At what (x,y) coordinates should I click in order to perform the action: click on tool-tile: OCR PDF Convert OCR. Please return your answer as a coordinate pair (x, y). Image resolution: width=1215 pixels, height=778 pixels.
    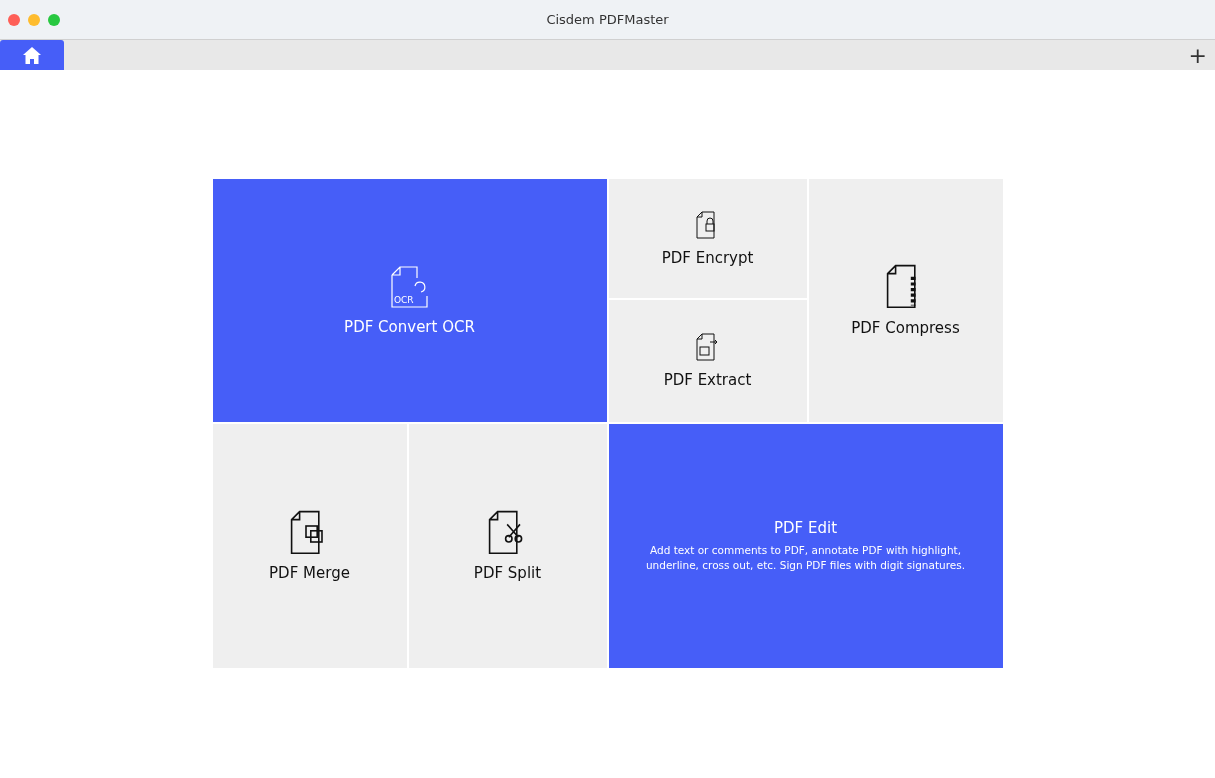
    Looking at the image, I should click on (409, 300).